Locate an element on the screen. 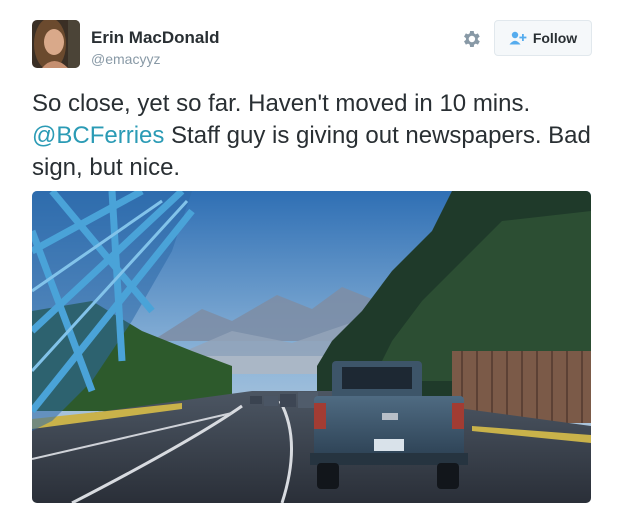  mention-link: @BCFerries is located at coordinates (98, 135).